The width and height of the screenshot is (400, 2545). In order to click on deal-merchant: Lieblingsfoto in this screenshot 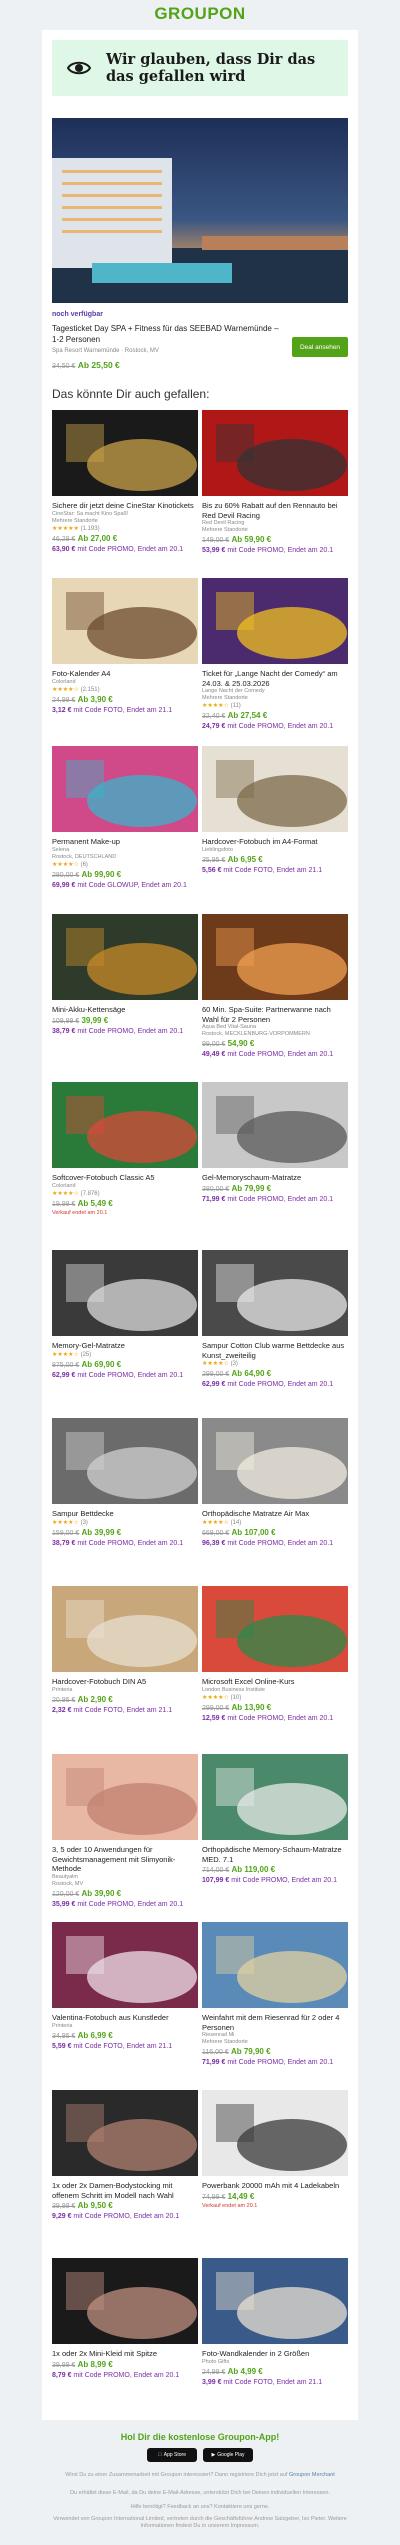, I will do `click(217, 849)`.